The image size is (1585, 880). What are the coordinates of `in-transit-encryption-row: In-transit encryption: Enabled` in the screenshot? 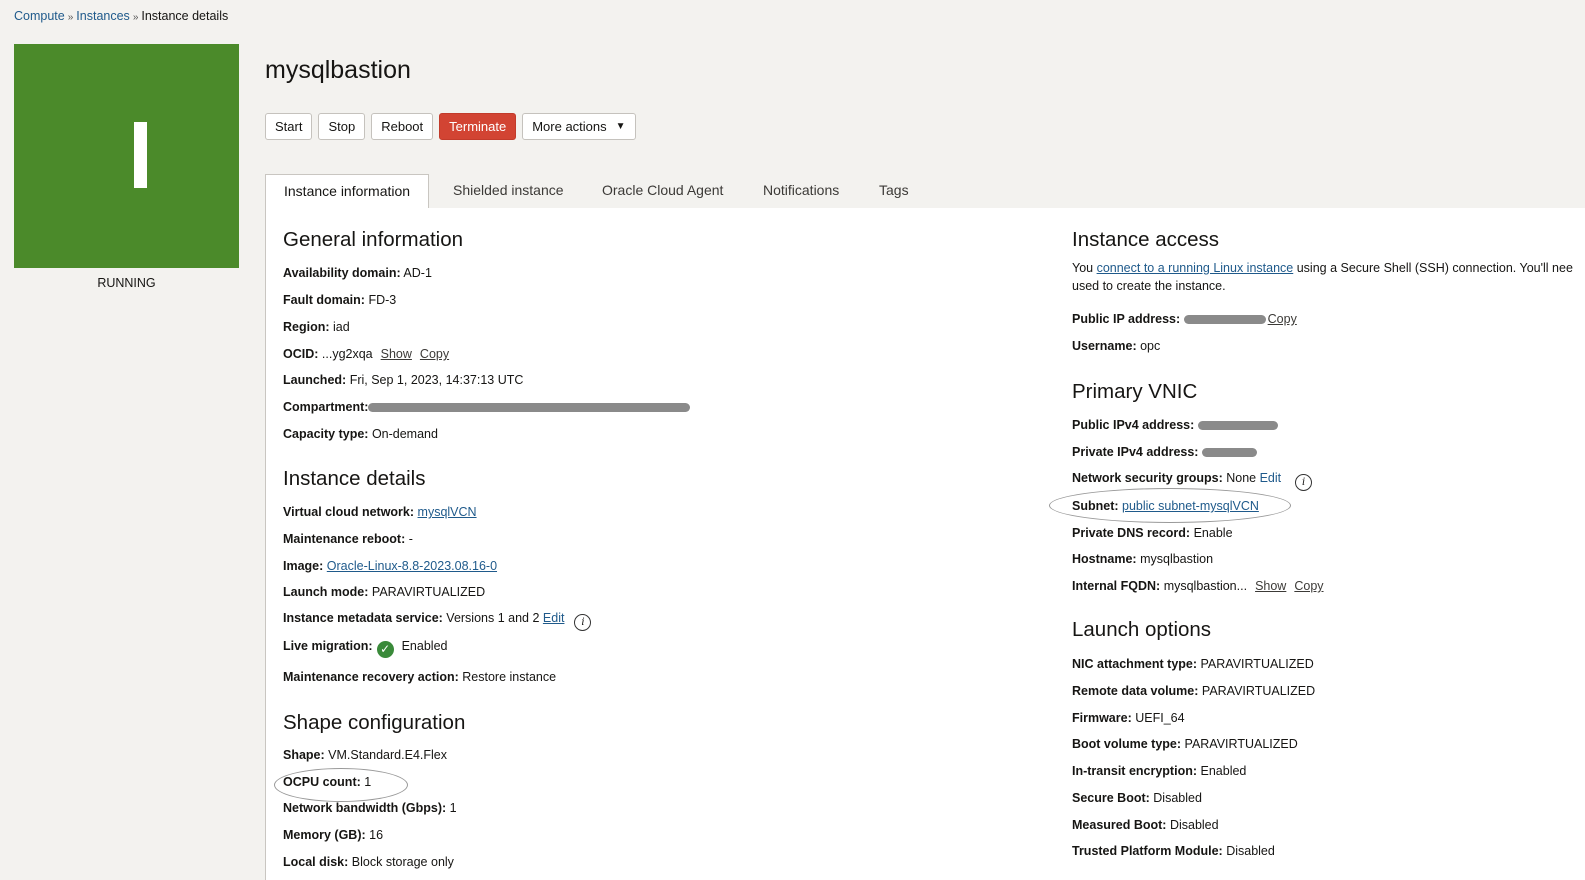 It's located at (1159, 771).